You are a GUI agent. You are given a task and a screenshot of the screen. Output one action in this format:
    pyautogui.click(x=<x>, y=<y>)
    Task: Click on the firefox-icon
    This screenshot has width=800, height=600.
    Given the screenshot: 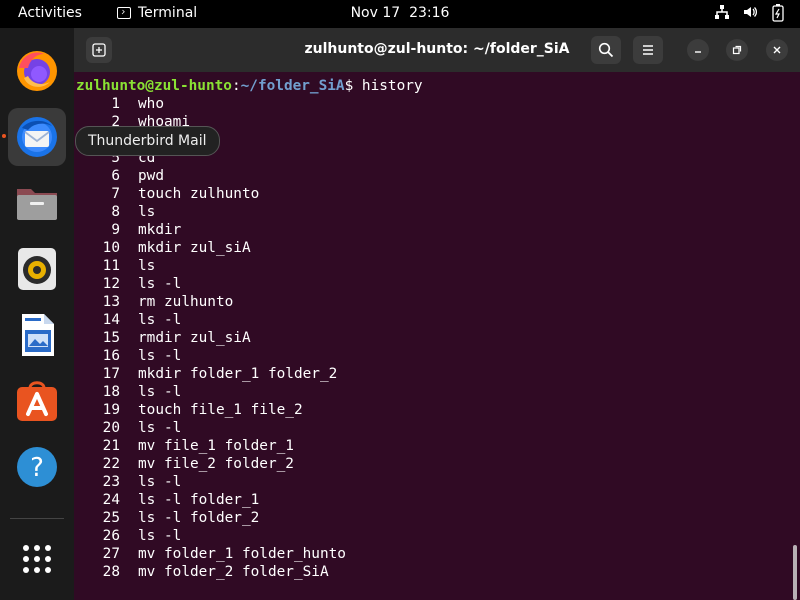 What is the action you would take?
    pyautogui.click(x=37, y=71)
    